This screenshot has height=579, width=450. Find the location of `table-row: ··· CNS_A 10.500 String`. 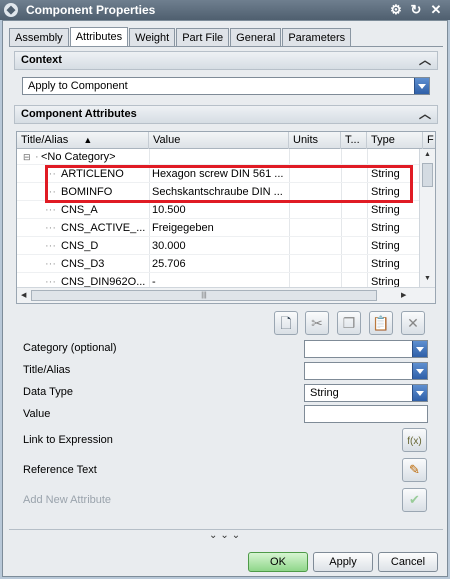

table-row: ··· CNS_A 10.500 String is located at coordinates (218, 210).